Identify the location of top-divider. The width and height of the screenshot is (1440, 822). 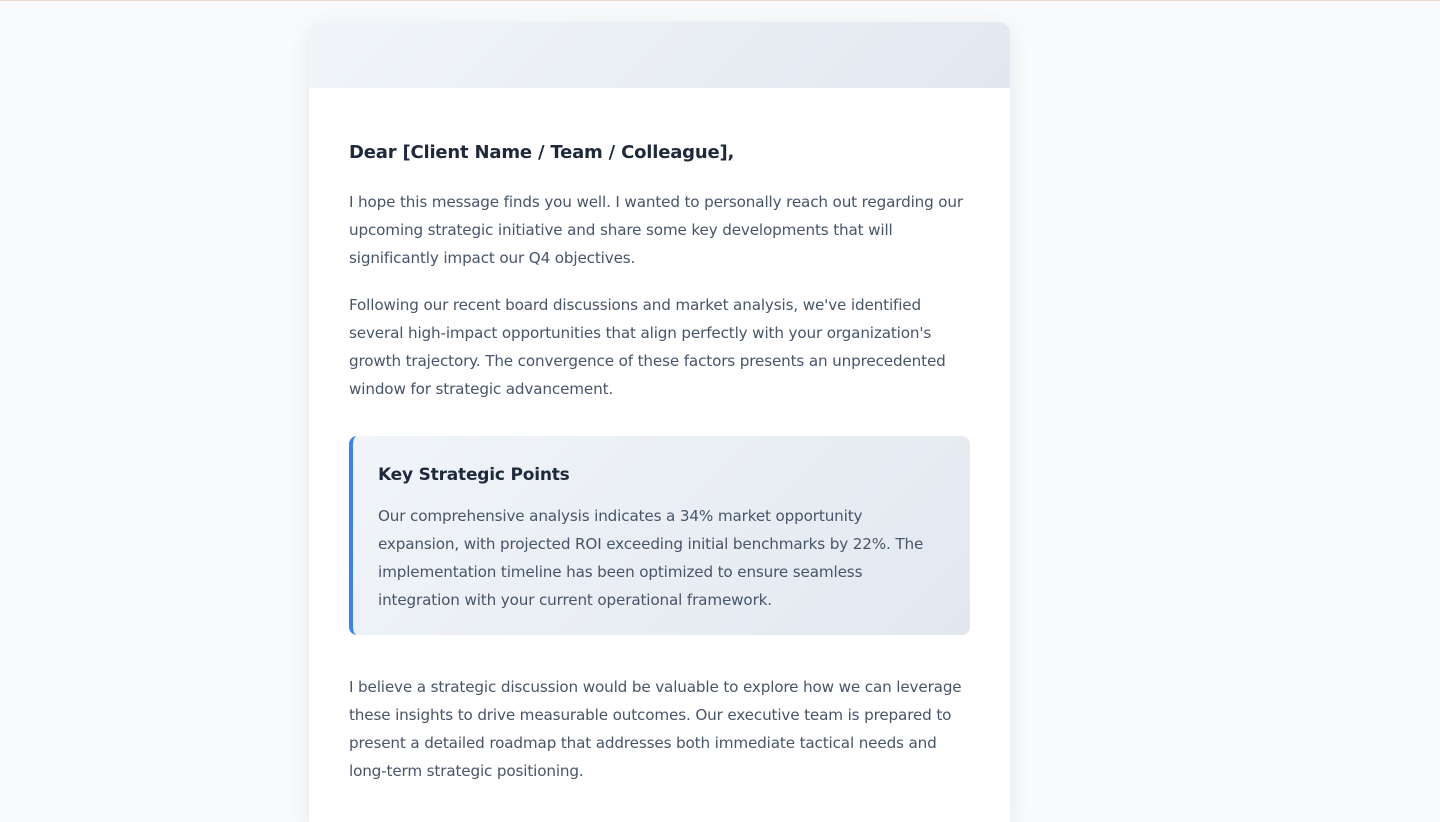
(720, 0).